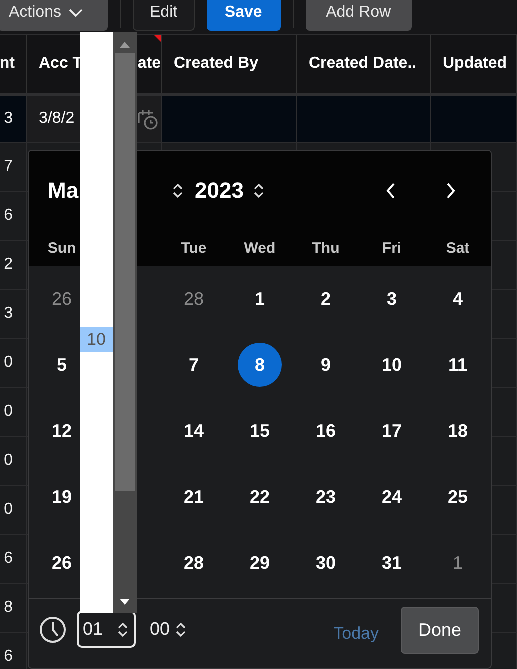  I want to click on actions-menu-button: Actions, so click(54, 15).